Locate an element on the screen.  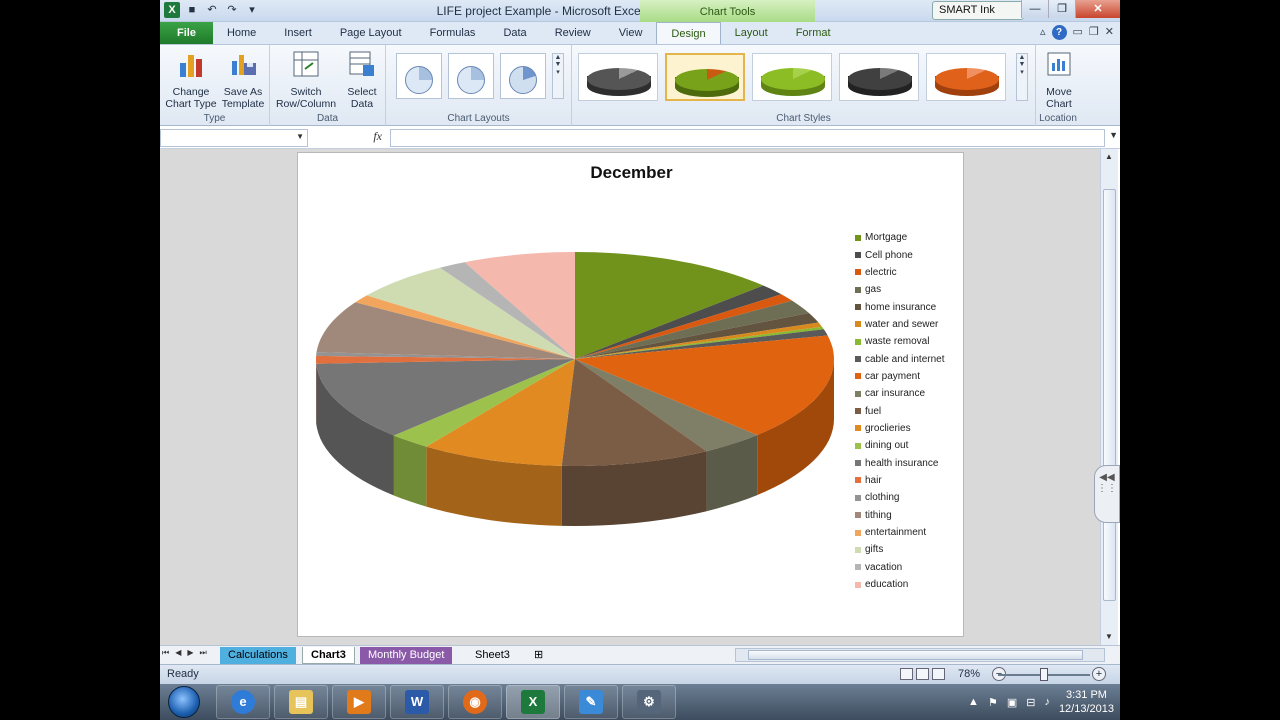
help-icon: ? is located at coordinates (1059, 32).